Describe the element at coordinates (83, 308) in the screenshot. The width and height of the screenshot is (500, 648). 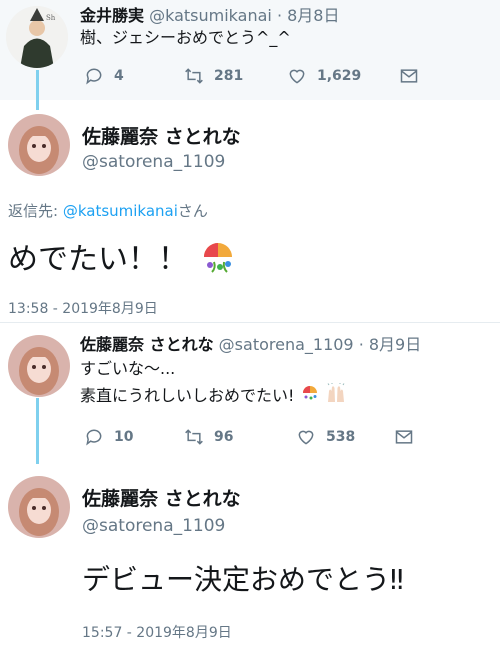
I see `tweet-2-timestamp: 13:58 - 2019年8月9日` at that location.